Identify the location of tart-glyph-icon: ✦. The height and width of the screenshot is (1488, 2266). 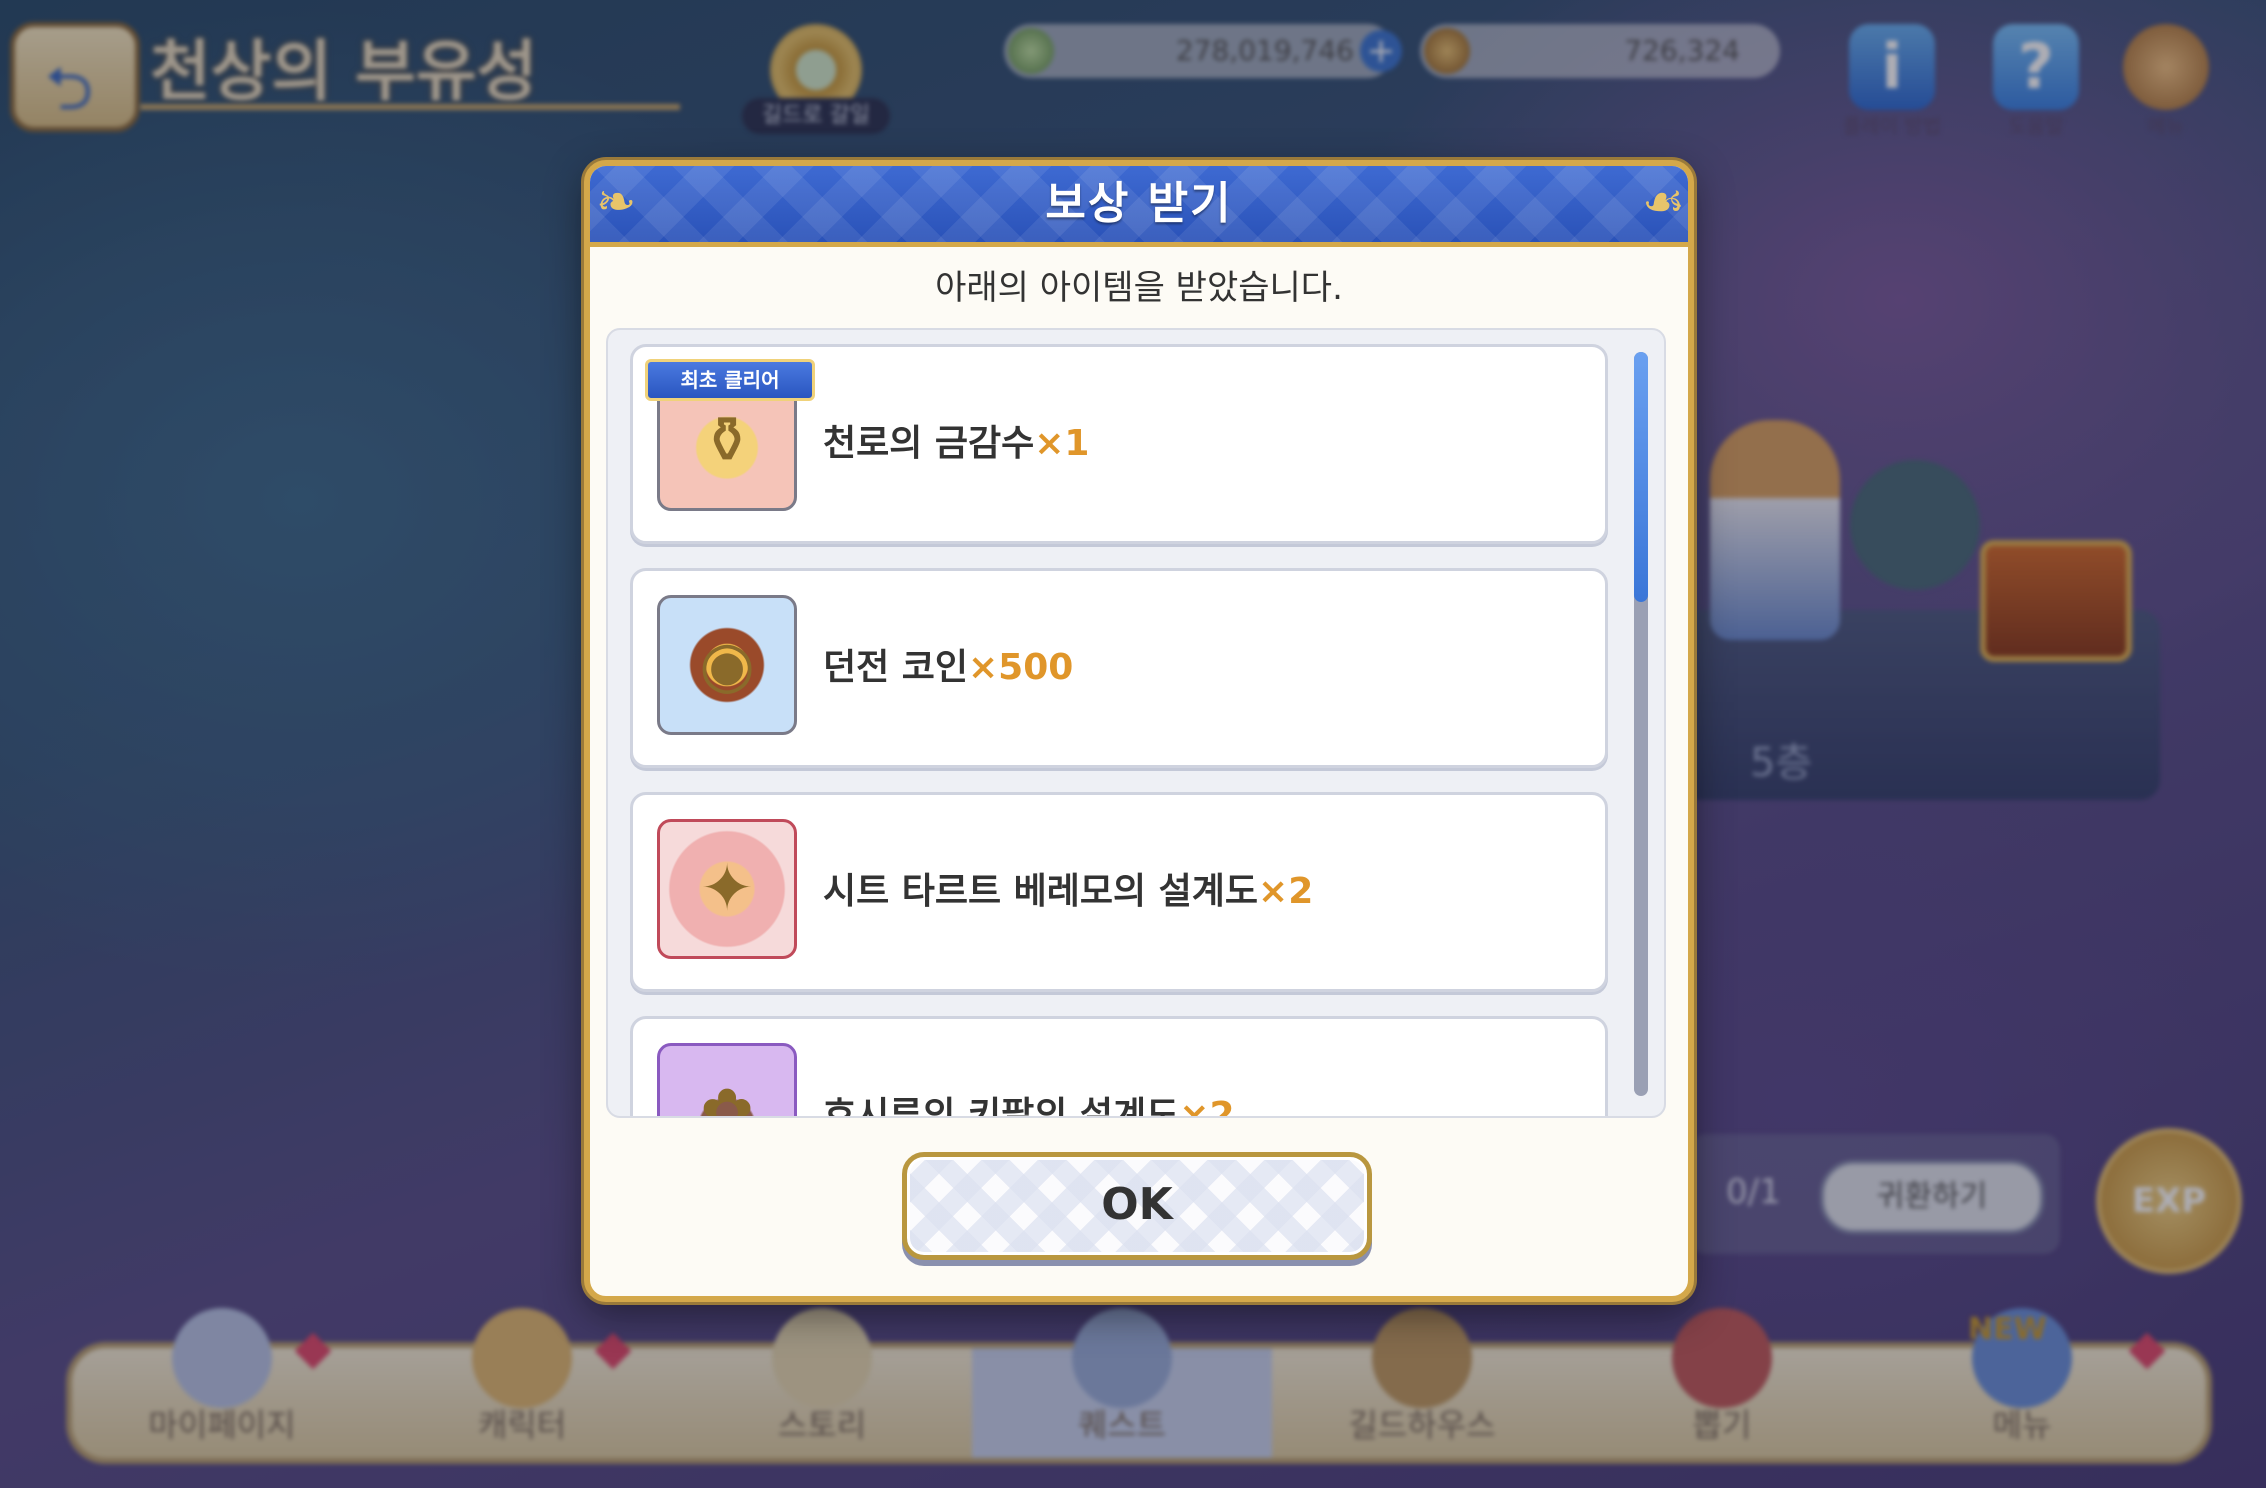
(727, 889).